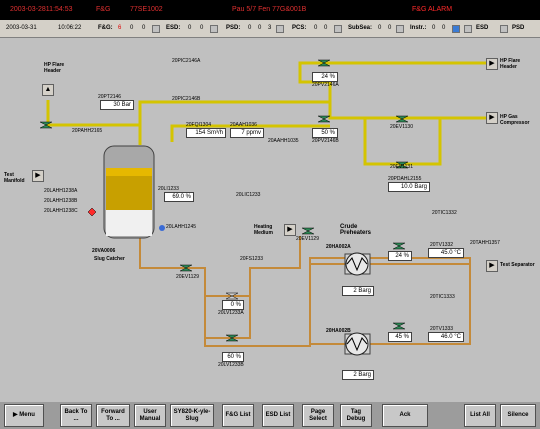 This screenshot has width=540, height=429. Describe the element at coordinates (61, 191) in the screenshot. I see `lahh1238a-tag: 20LAHH1238A` at that location.